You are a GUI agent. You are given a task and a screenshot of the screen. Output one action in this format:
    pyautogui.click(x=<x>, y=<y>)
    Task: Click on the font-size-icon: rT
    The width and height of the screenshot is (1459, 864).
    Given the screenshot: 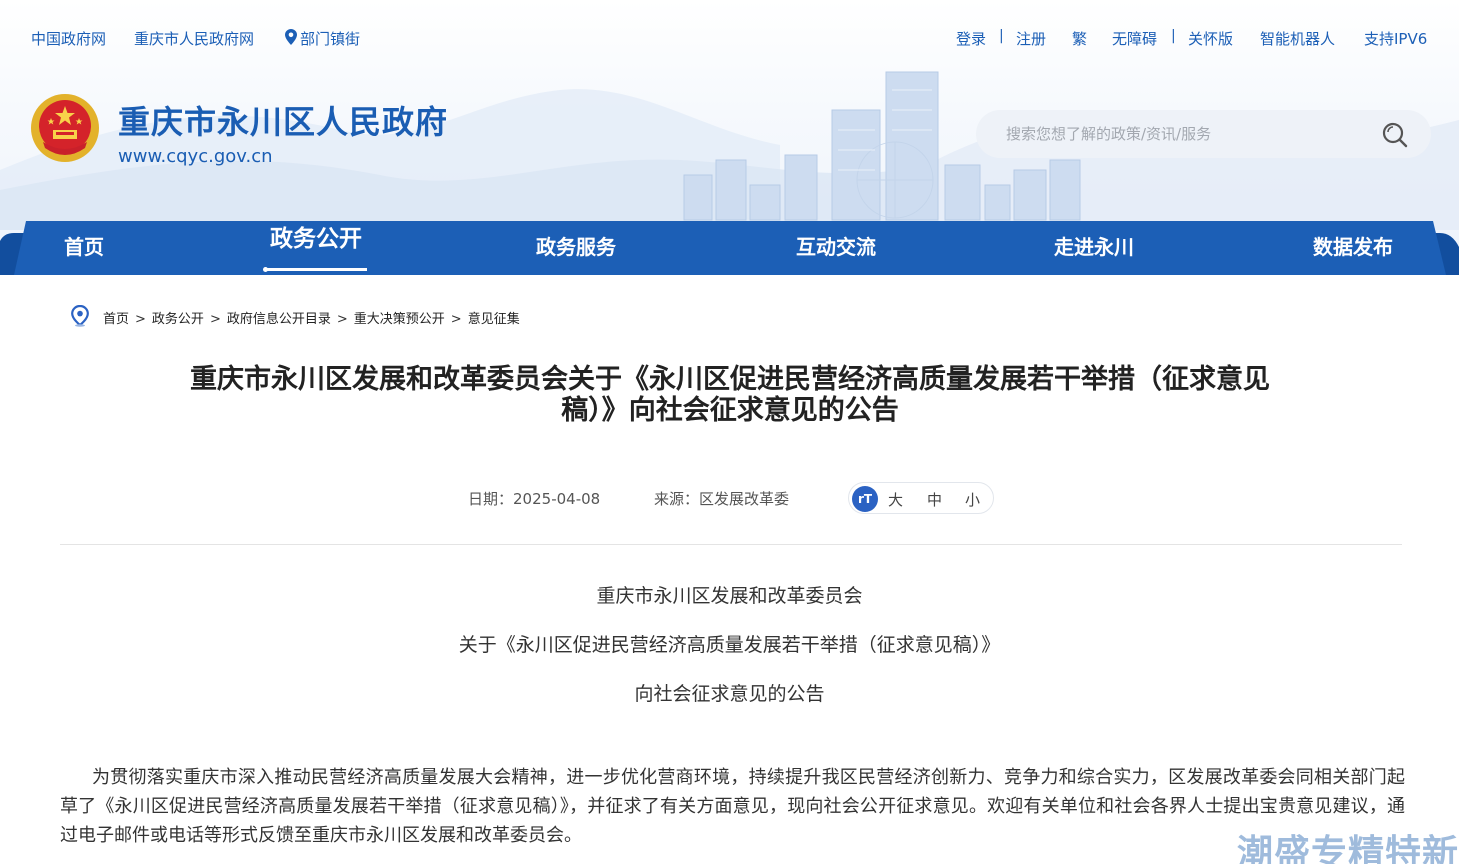 What is the action you would take?
    pyautogui.click(x=865, y=499)
    